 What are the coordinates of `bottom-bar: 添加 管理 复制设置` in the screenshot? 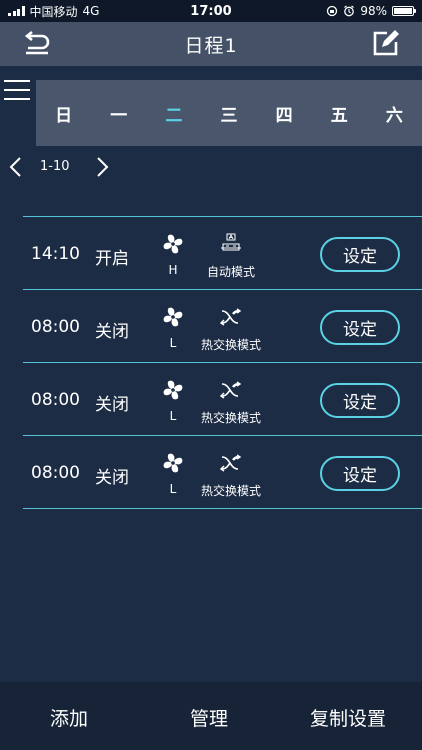 It's located at (211, 716).